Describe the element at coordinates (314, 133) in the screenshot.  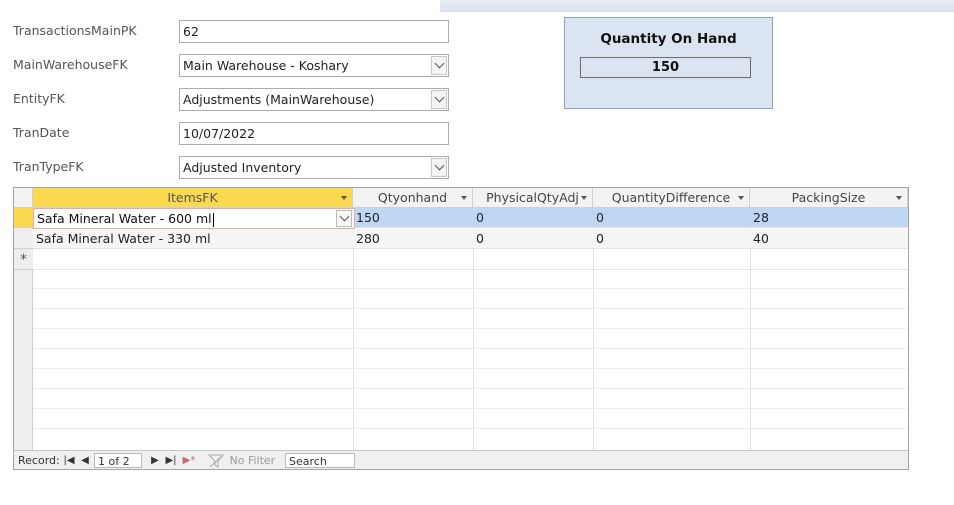
I see `trandate-field: 10/07/2022` at that location.